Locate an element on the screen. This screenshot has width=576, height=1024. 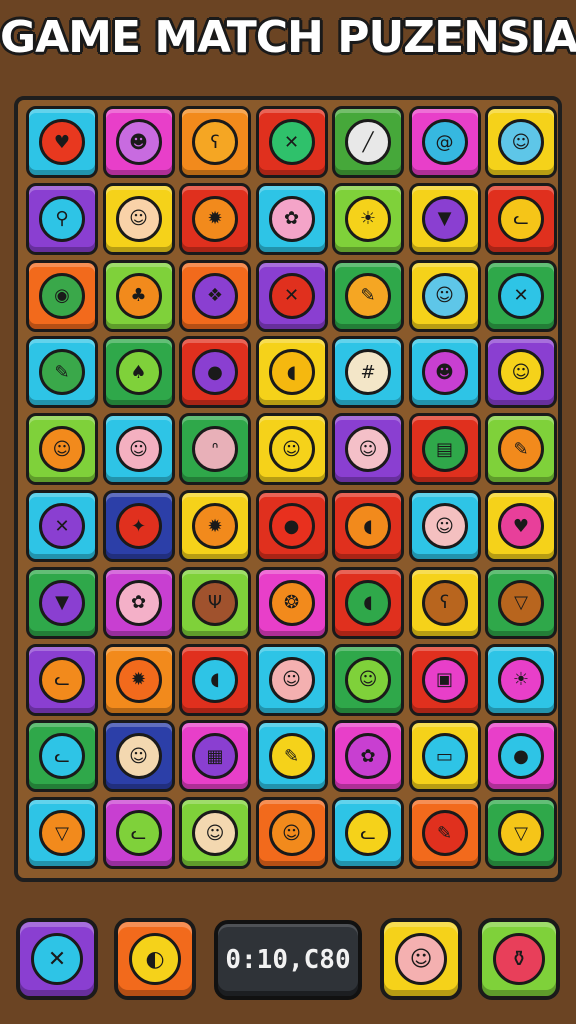
tile-r6-c5: ◖ is located at coordinates (368, 526).